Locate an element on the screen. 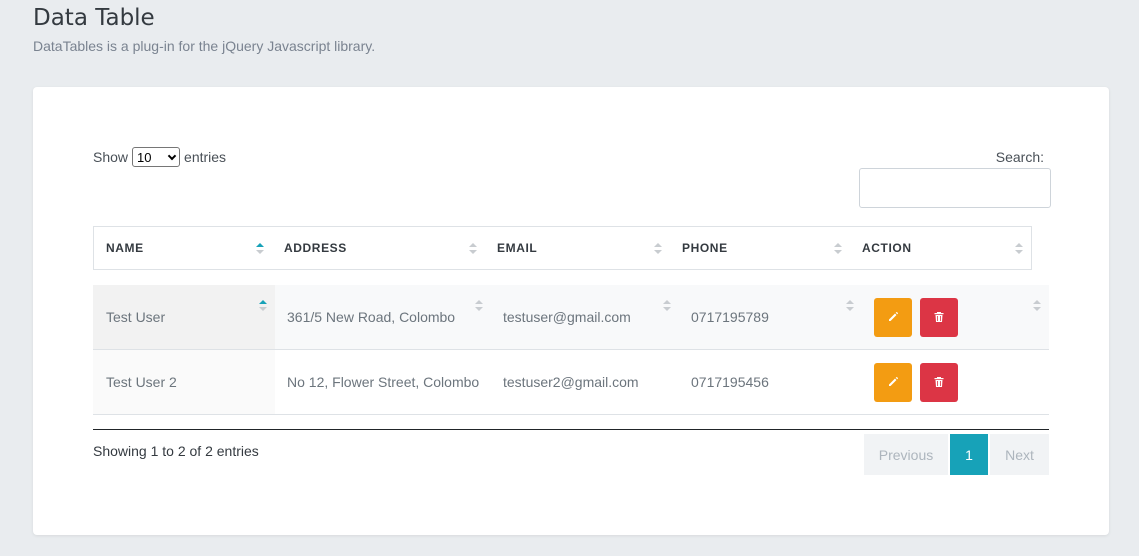 Image resolution: width=1139 pixels, height=556 pixels. page-title: Data Table is located at coordinates (94, 18).